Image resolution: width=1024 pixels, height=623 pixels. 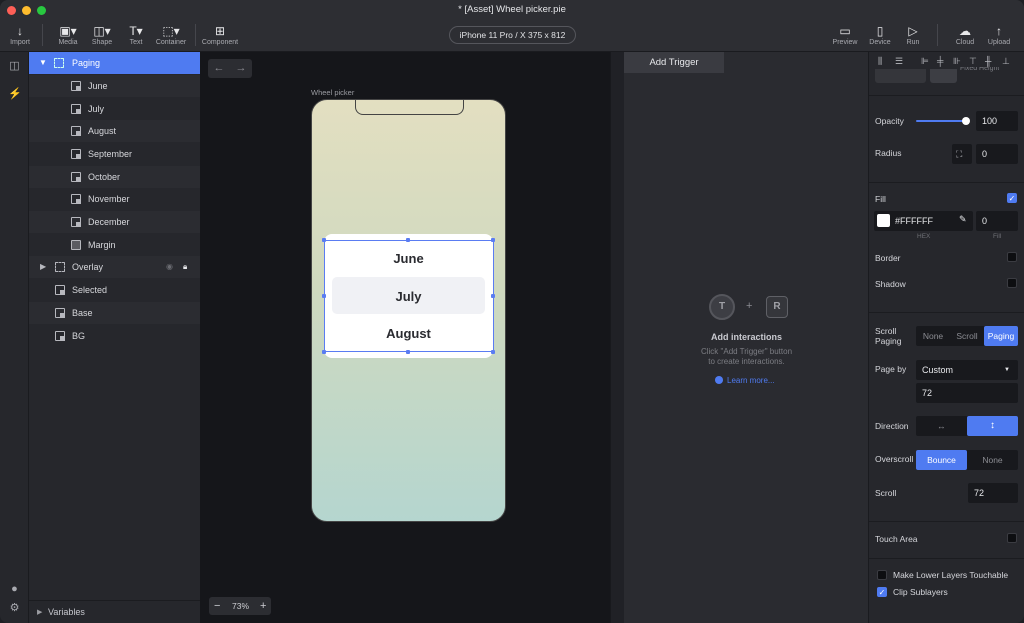 What do you see at coordinates (933, 336) in the screenshot?
I see `scroll-none-option: None` at bounding box center [933, 336].